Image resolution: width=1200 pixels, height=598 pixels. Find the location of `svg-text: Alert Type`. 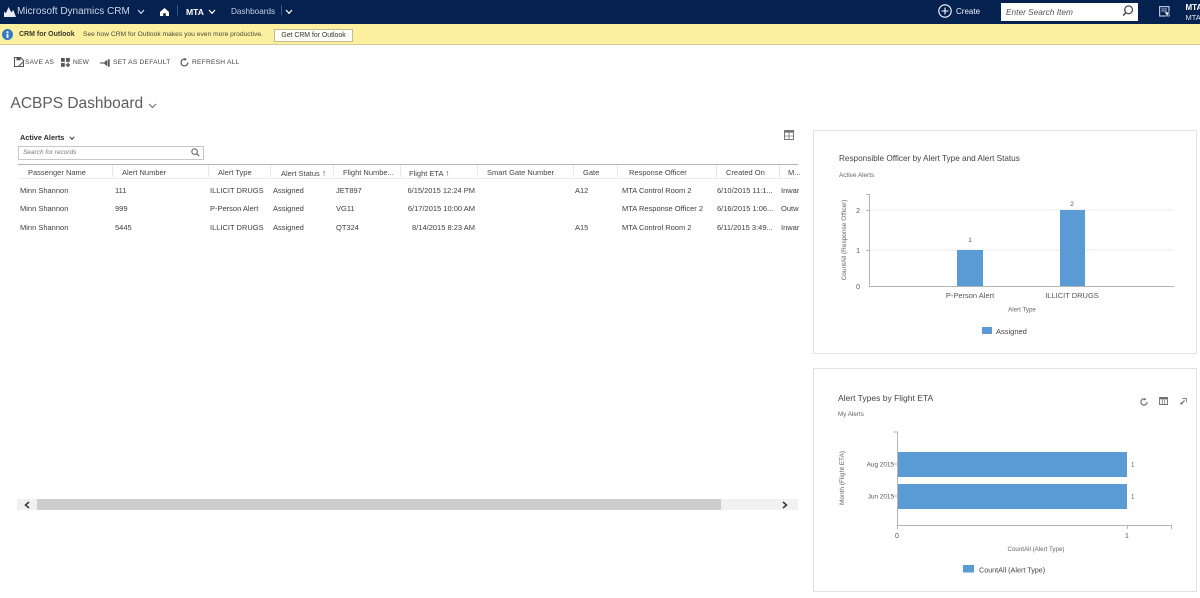

svg-text: Alert Type is located at coordinates (1022, 310).